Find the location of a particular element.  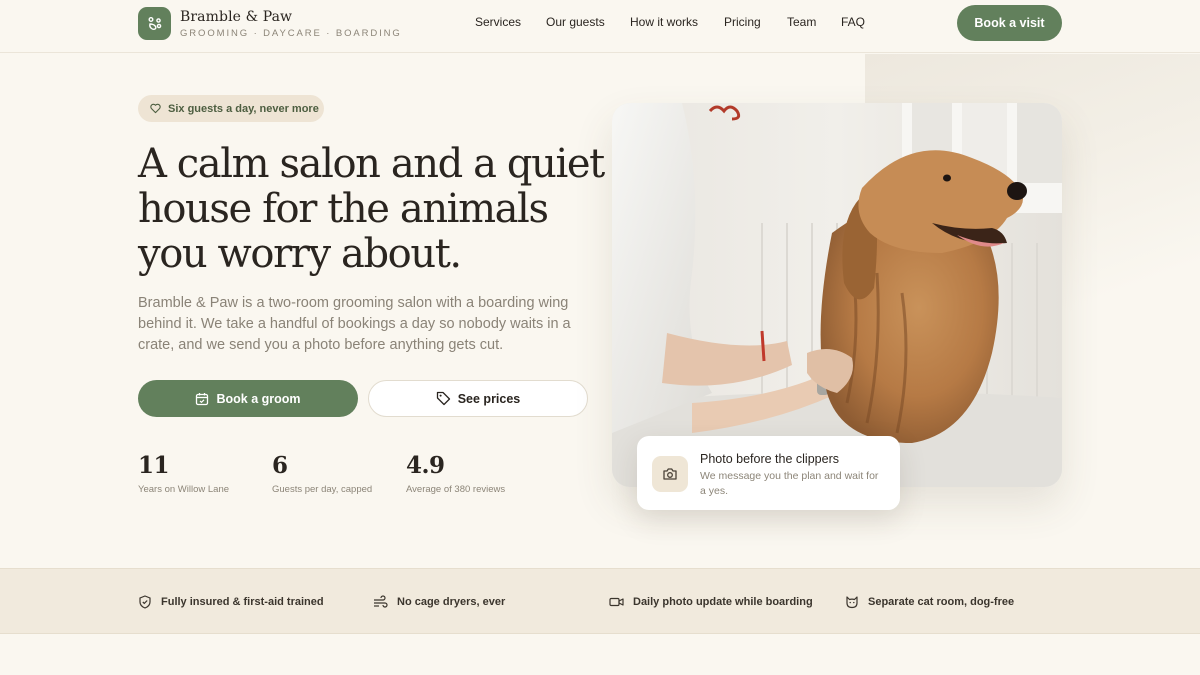

cat-icon is located at coordinates (852, 602).